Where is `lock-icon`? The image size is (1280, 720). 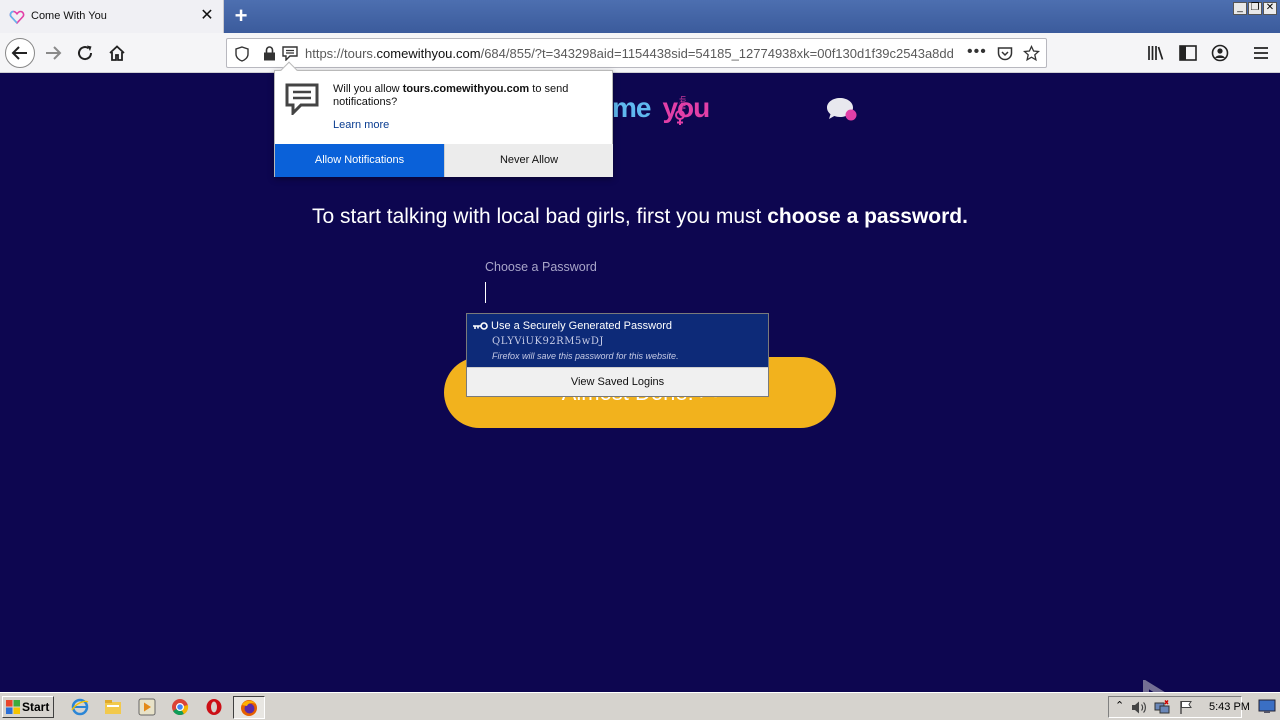
lock-icon is located at coordinates (269, 53).